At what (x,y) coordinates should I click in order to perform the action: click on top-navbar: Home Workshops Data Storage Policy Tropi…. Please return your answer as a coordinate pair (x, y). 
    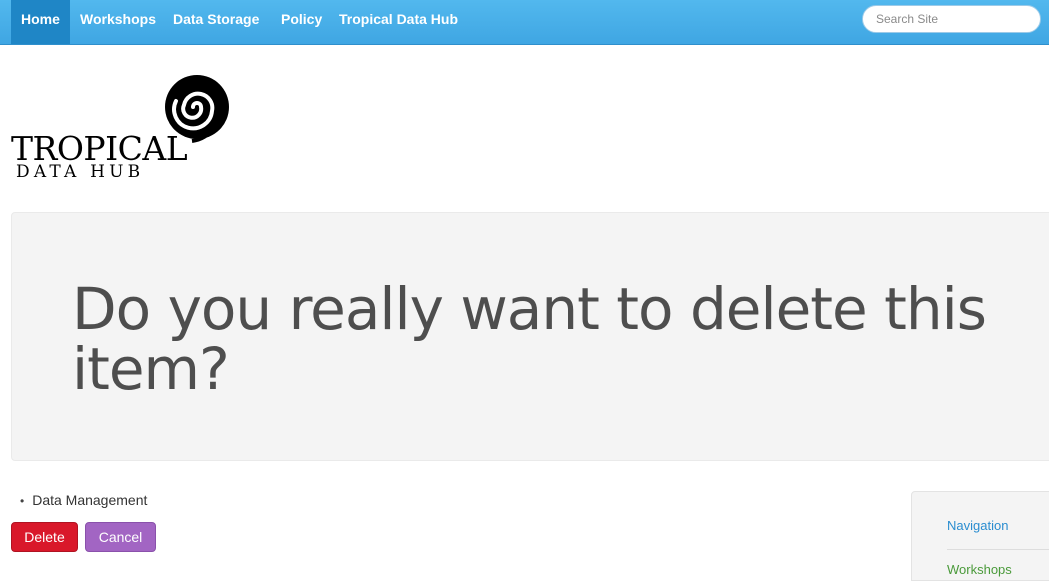
    Looking at the image, I should click on (524, 22).